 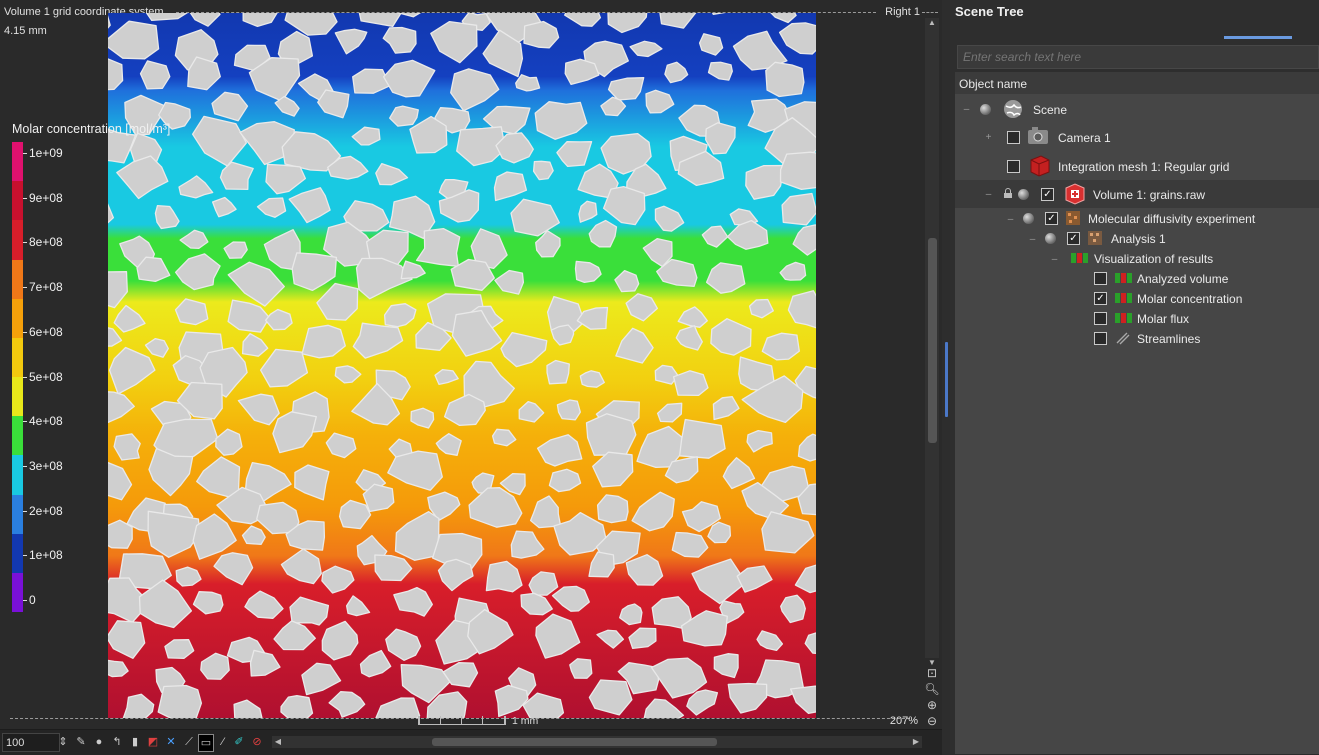 I want to click on analysis-icon, so click(x=1095, y=238).